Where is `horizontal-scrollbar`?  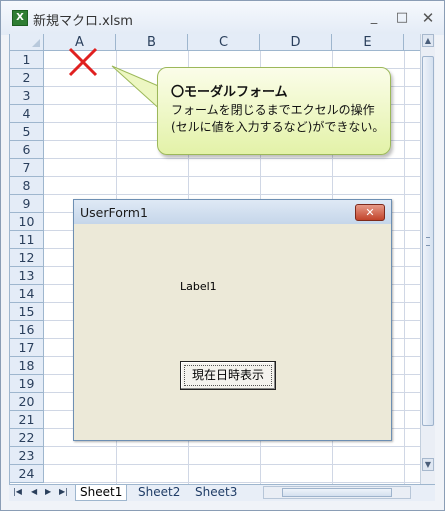 horizontal-scrollbar is located at coordinates (337, 492).